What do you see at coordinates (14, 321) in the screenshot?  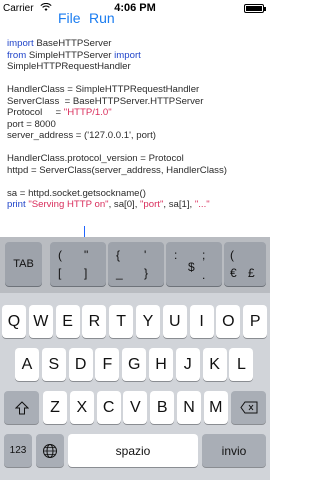 I see `key-q: Q` at bounding box center [14, 321].